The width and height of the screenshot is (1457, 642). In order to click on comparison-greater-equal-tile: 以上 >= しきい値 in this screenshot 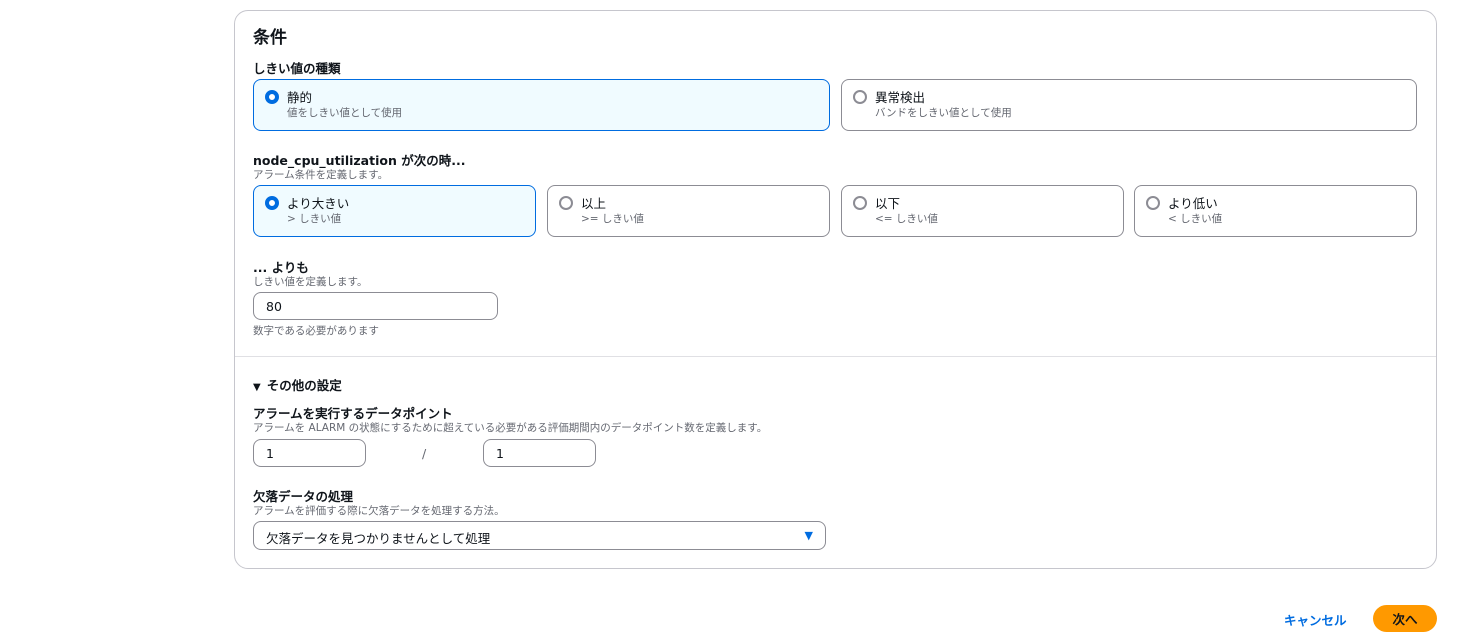, I will do `click(688, 211)`.